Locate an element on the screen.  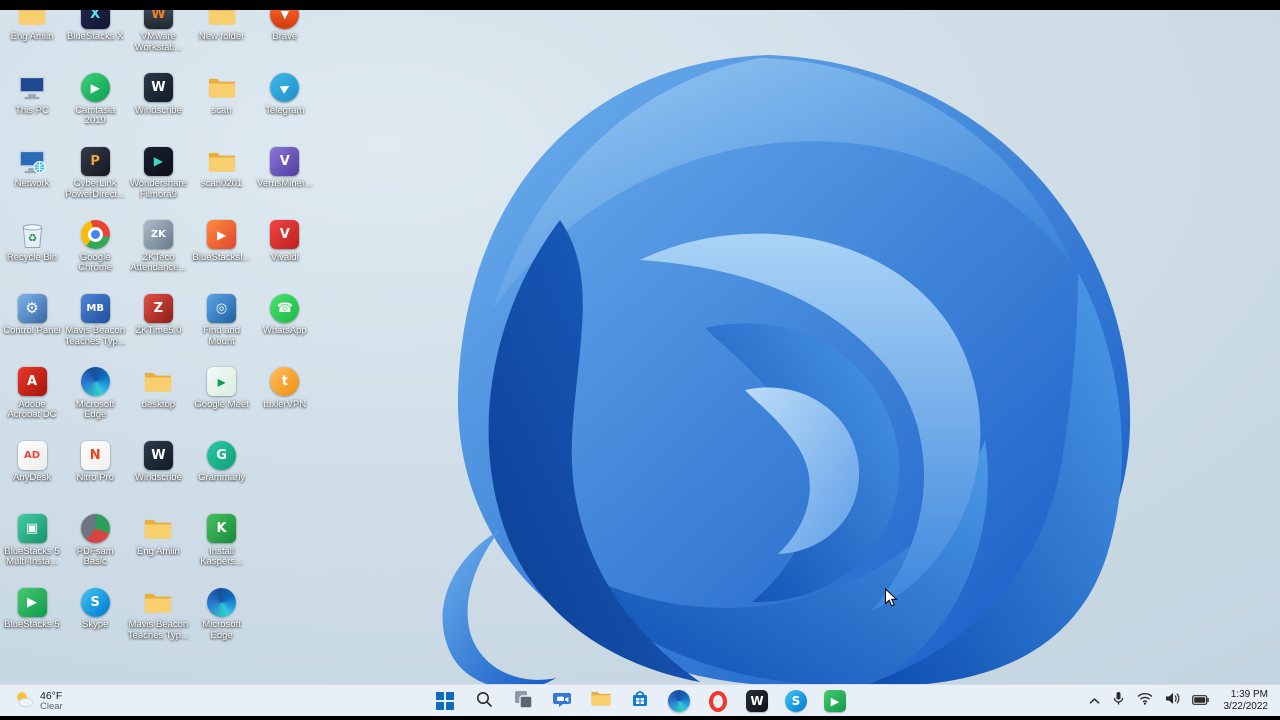
desktop-icon-label: tuxlerVPN is located at coordinates (285, 404).